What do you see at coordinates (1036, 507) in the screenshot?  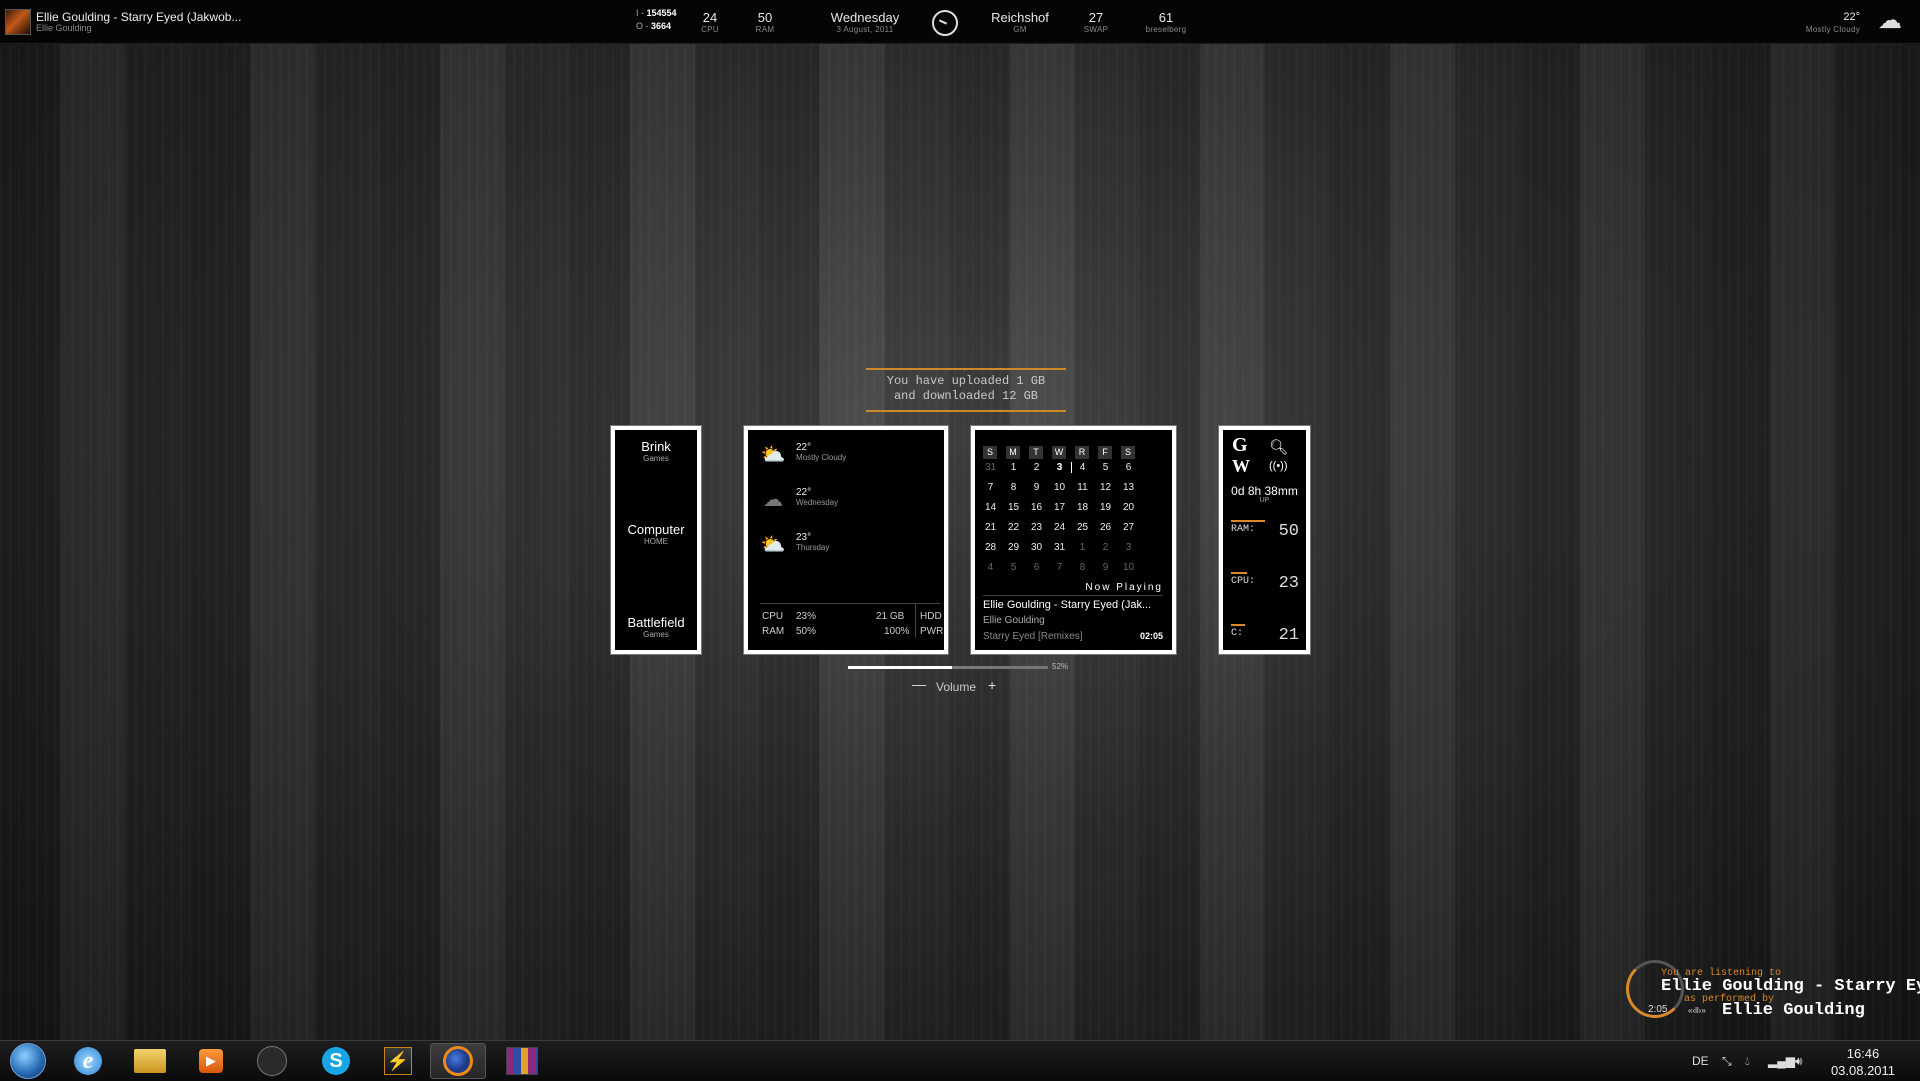 I see `calendar-day: 16` at bounding box center [1036, 507].